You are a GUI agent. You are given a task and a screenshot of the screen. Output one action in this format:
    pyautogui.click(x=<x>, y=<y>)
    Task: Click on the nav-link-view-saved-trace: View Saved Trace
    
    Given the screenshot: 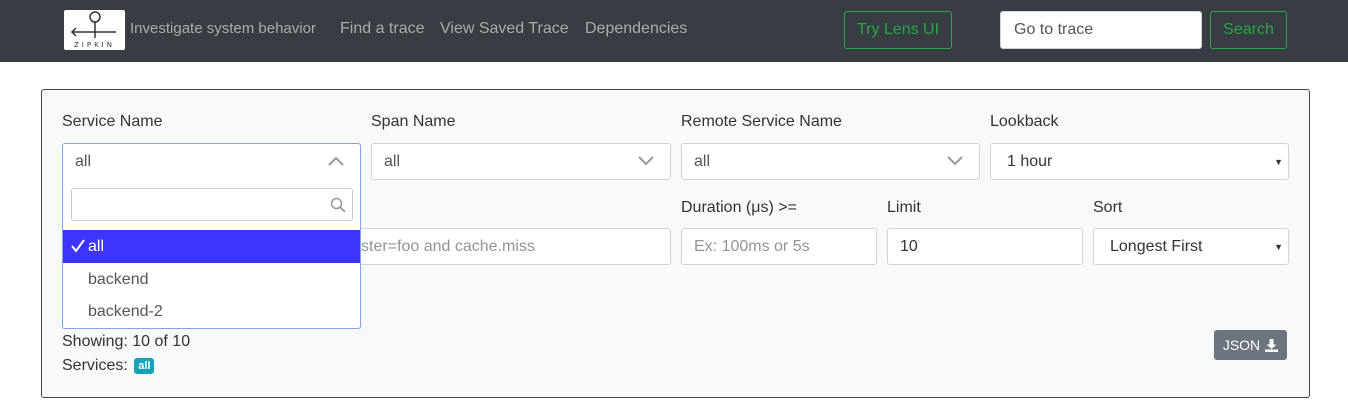 What is the action you would take?
    pyautogui.click(x=504, y=29)
    